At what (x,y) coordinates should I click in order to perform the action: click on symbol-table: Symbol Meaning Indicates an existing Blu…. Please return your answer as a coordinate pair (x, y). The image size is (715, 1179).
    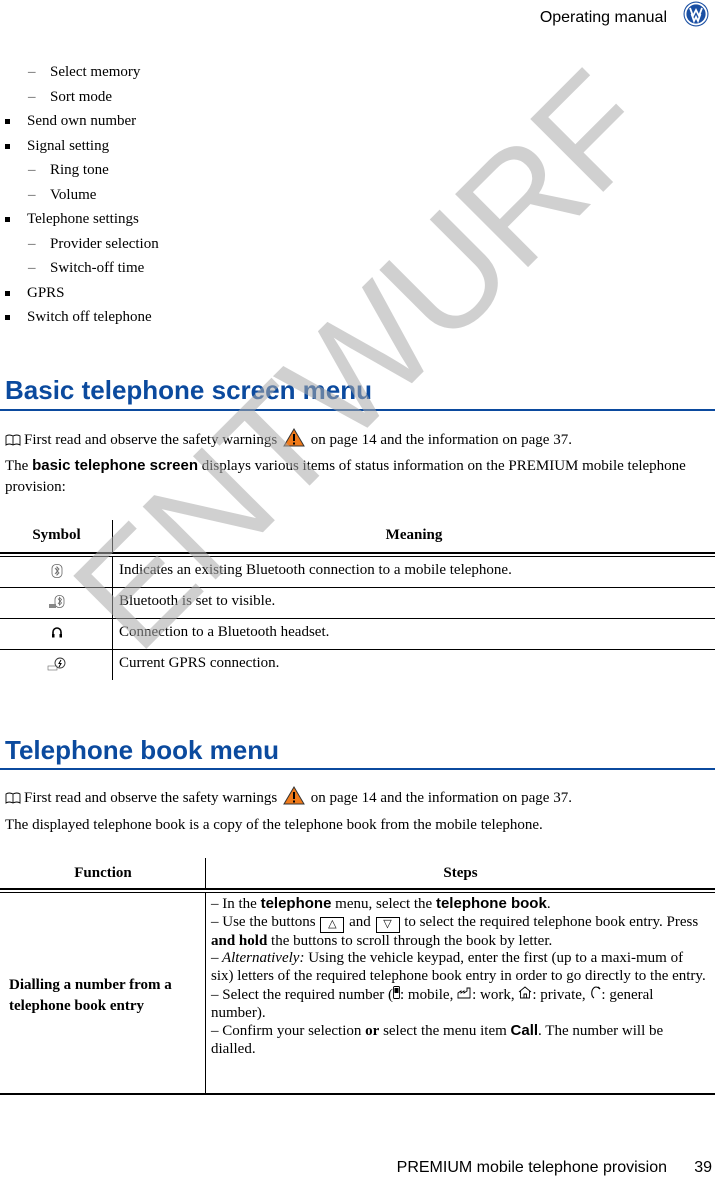
    Looking at the image, I should click on (357, 600).